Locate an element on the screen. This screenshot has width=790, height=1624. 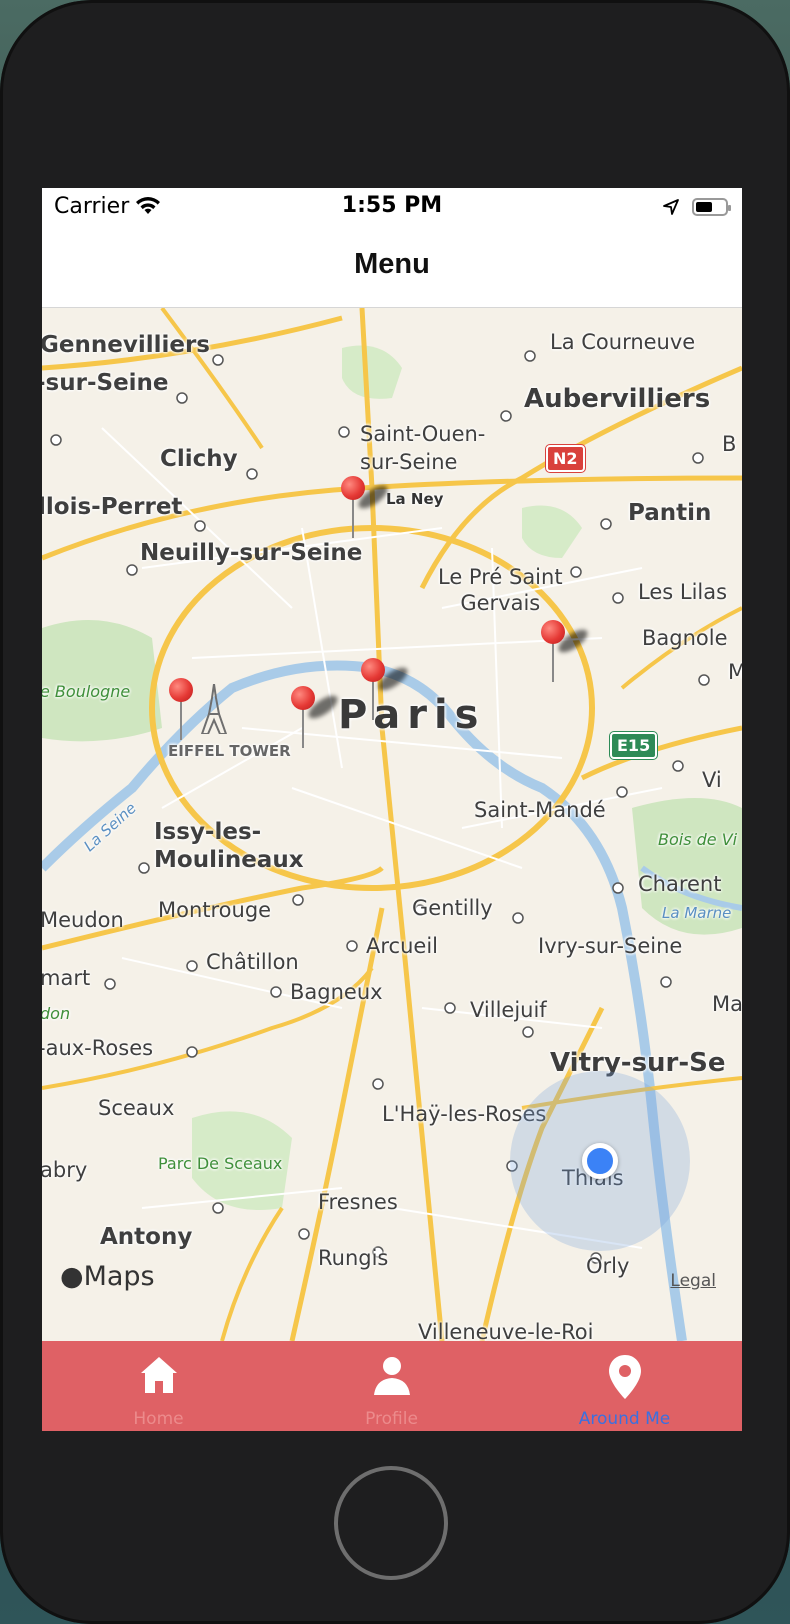
status-bar: Carrier 1:55 PM is located at coordinates (392, 208).